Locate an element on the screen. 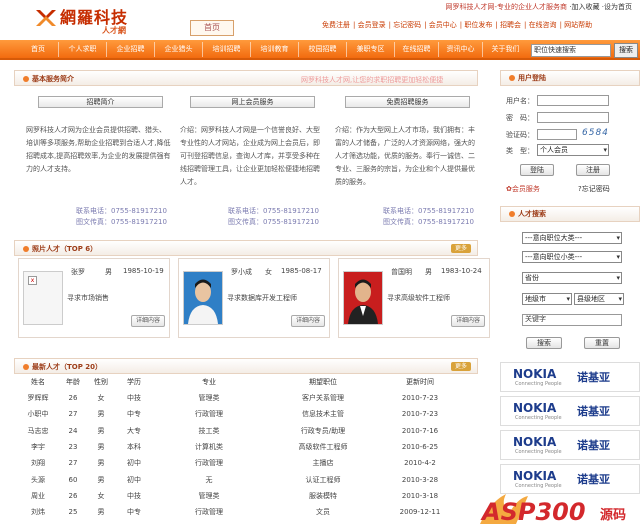 The height and width of the screenshot is (529, 640). nav-item-news: 资讯中心 is located at coordinates (460, 49).